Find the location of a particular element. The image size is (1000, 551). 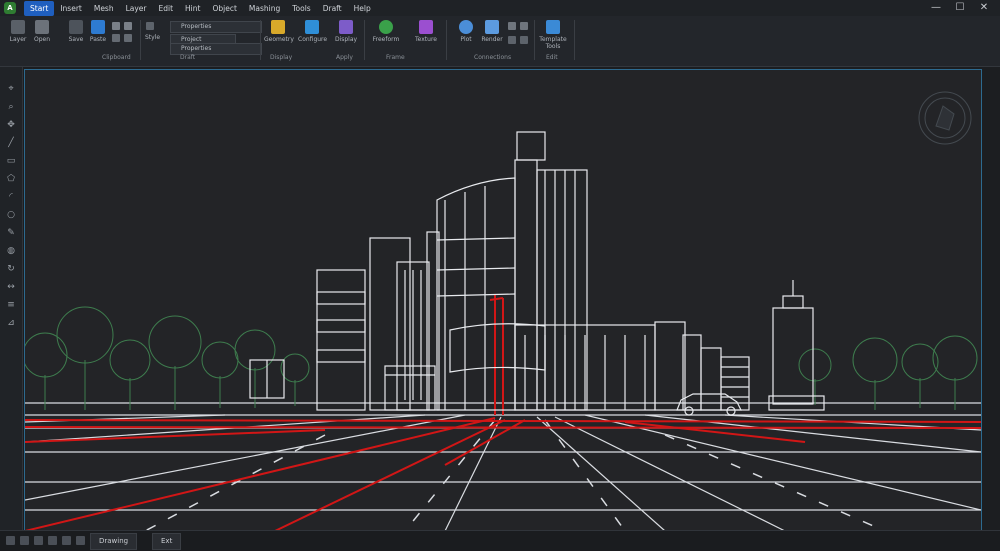

close-button: ✕ is located at coordinates (984, 8).